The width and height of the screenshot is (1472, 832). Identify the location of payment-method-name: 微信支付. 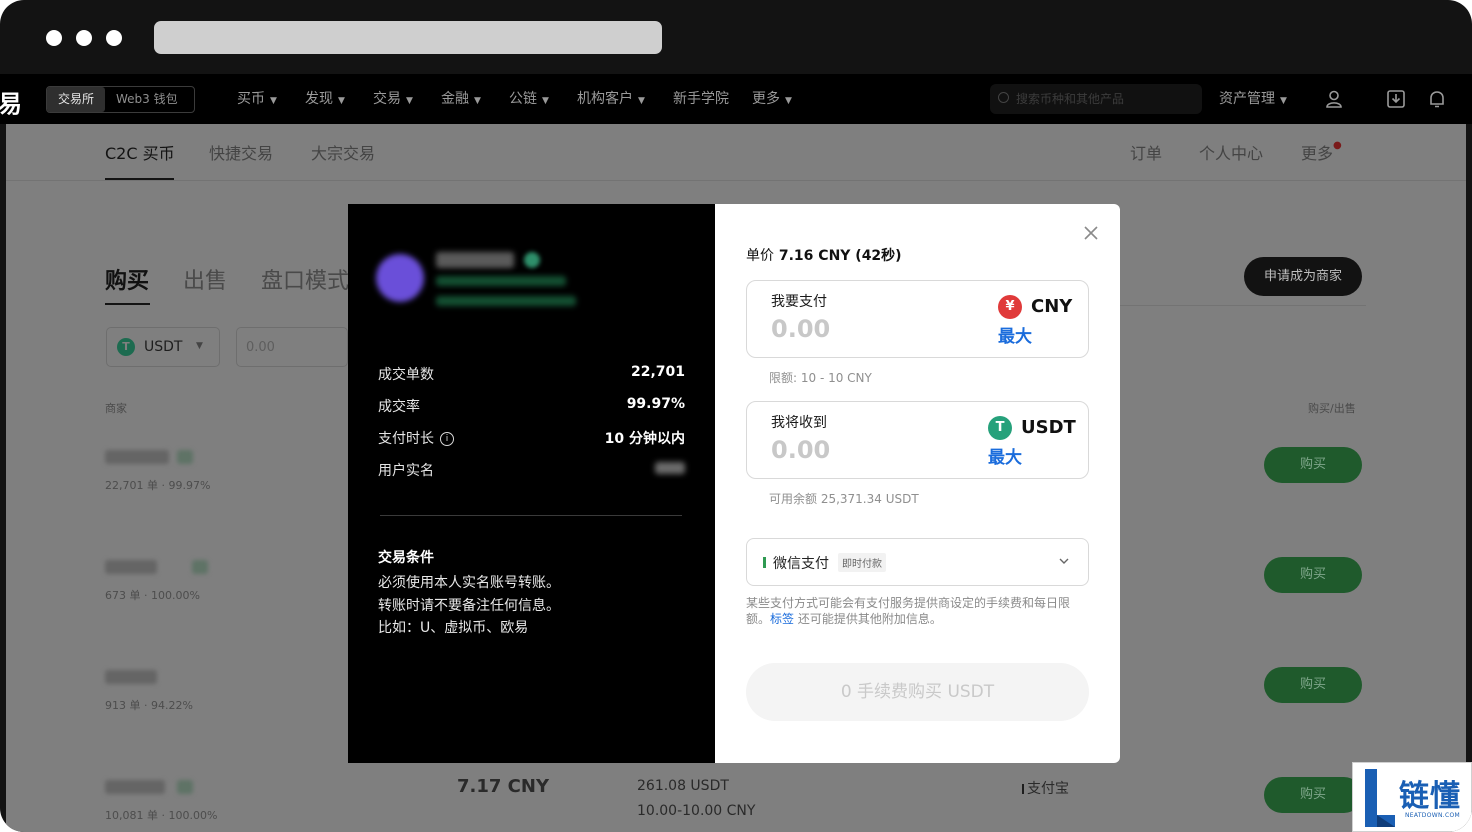
(801, 564).